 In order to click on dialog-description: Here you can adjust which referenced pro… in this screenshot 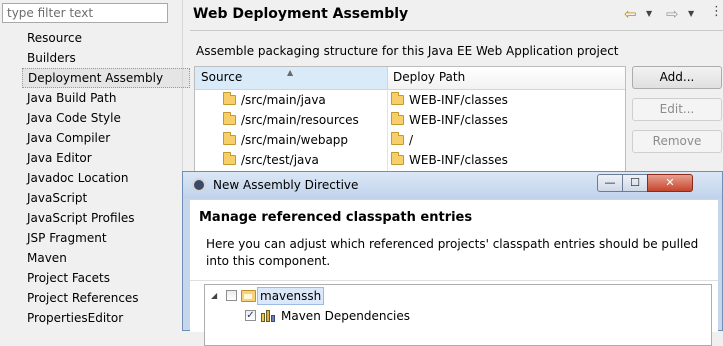, I will do `click(452, 252)`.